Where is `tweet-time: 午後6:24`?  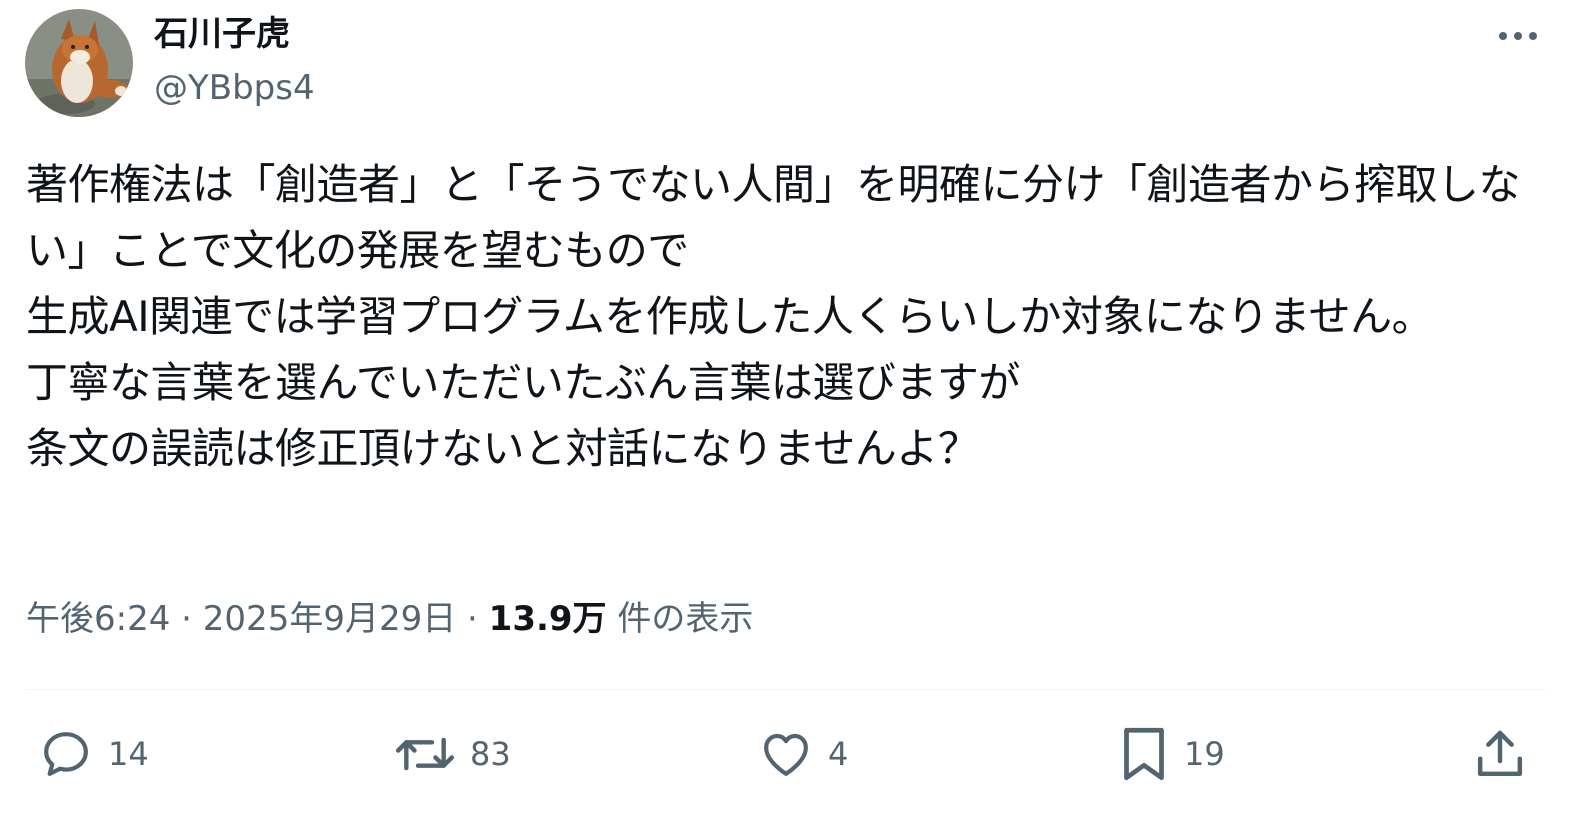 tweet-time: 午後6:24 is located at coordinates (98, 619).